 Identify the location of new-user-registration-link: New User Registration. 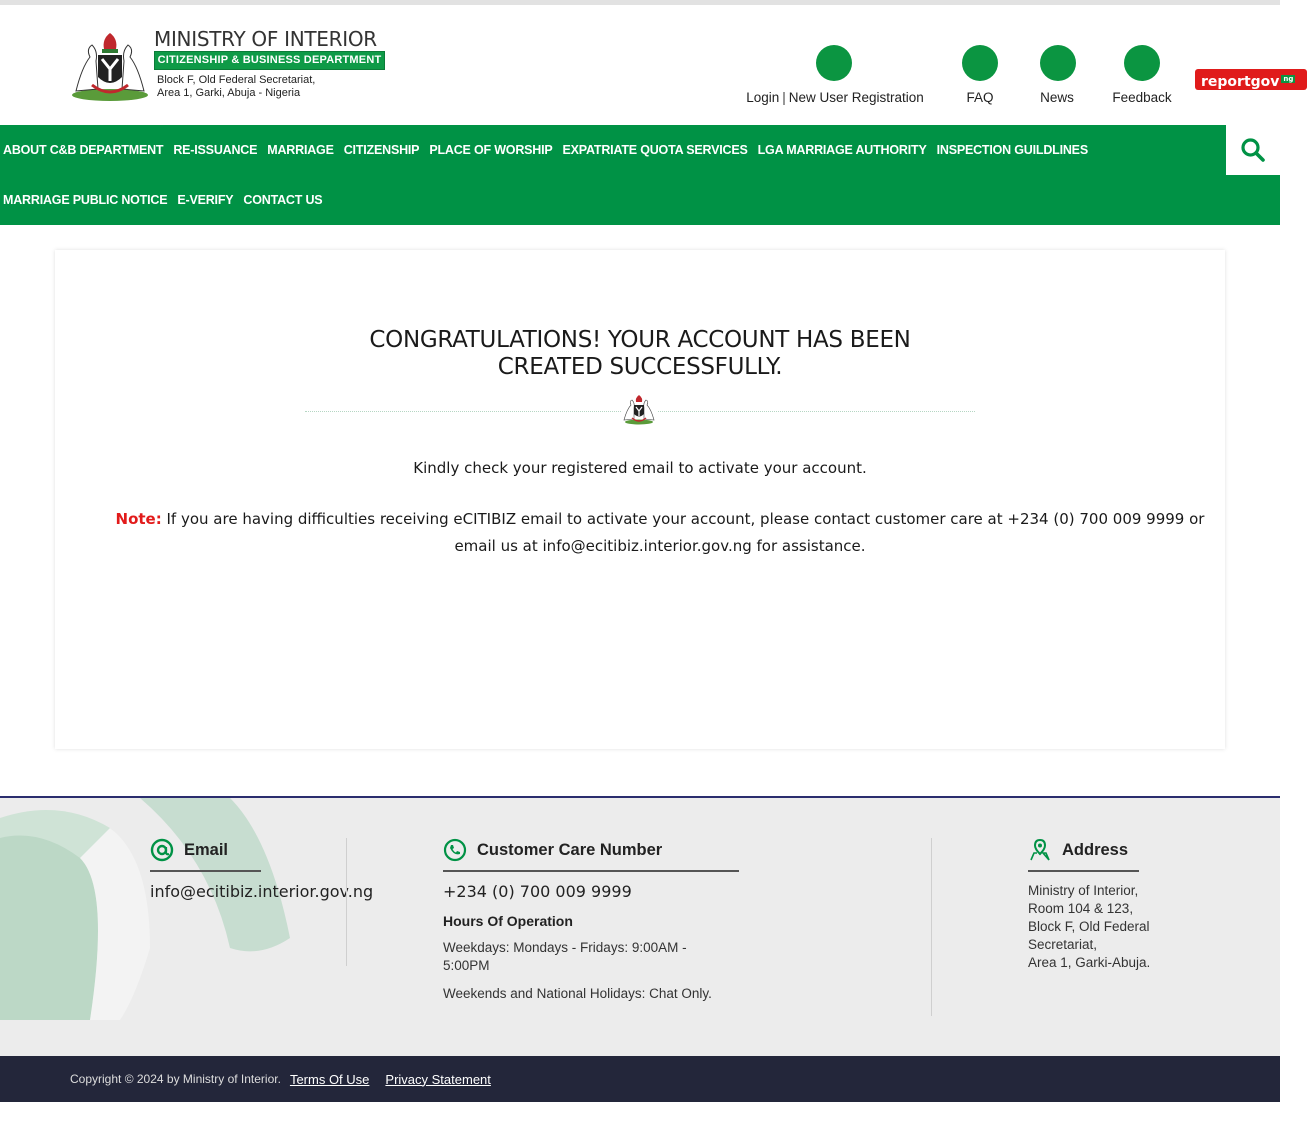
(856, 97).